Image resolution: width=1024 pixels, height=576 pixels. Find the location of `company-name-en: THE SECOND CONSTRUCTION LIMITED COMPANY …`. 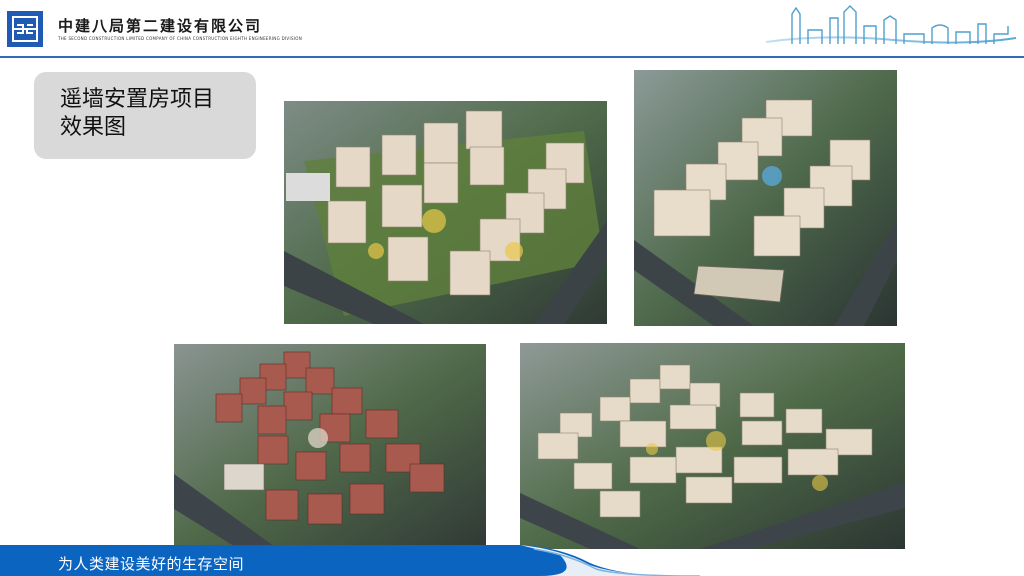

company-name-en: THE SECOND CONSTRUCTION LIMITED COMPANY … is located at coordinates (180, 38).